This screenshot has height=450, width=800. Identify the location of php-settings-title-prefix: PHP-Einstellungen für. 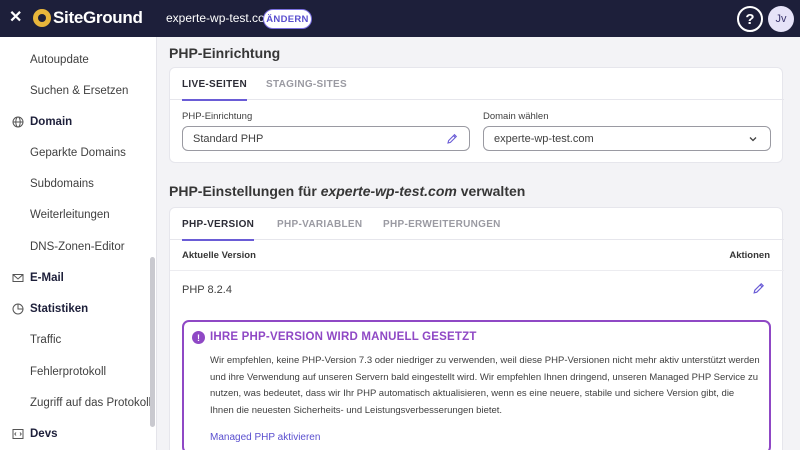
(245, 191).